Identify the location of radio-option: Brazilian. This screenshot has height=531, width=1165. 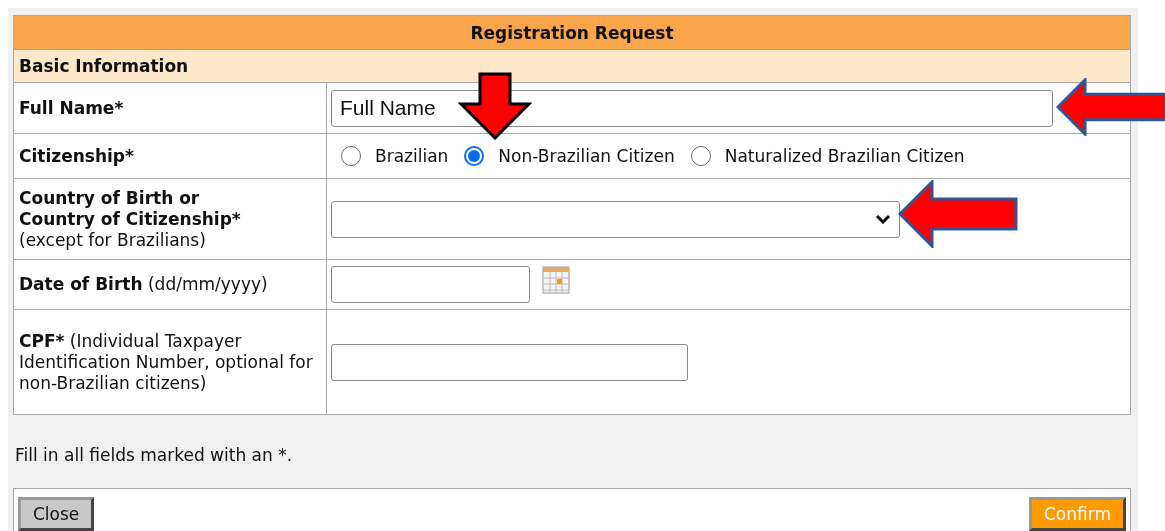
(395, 156).